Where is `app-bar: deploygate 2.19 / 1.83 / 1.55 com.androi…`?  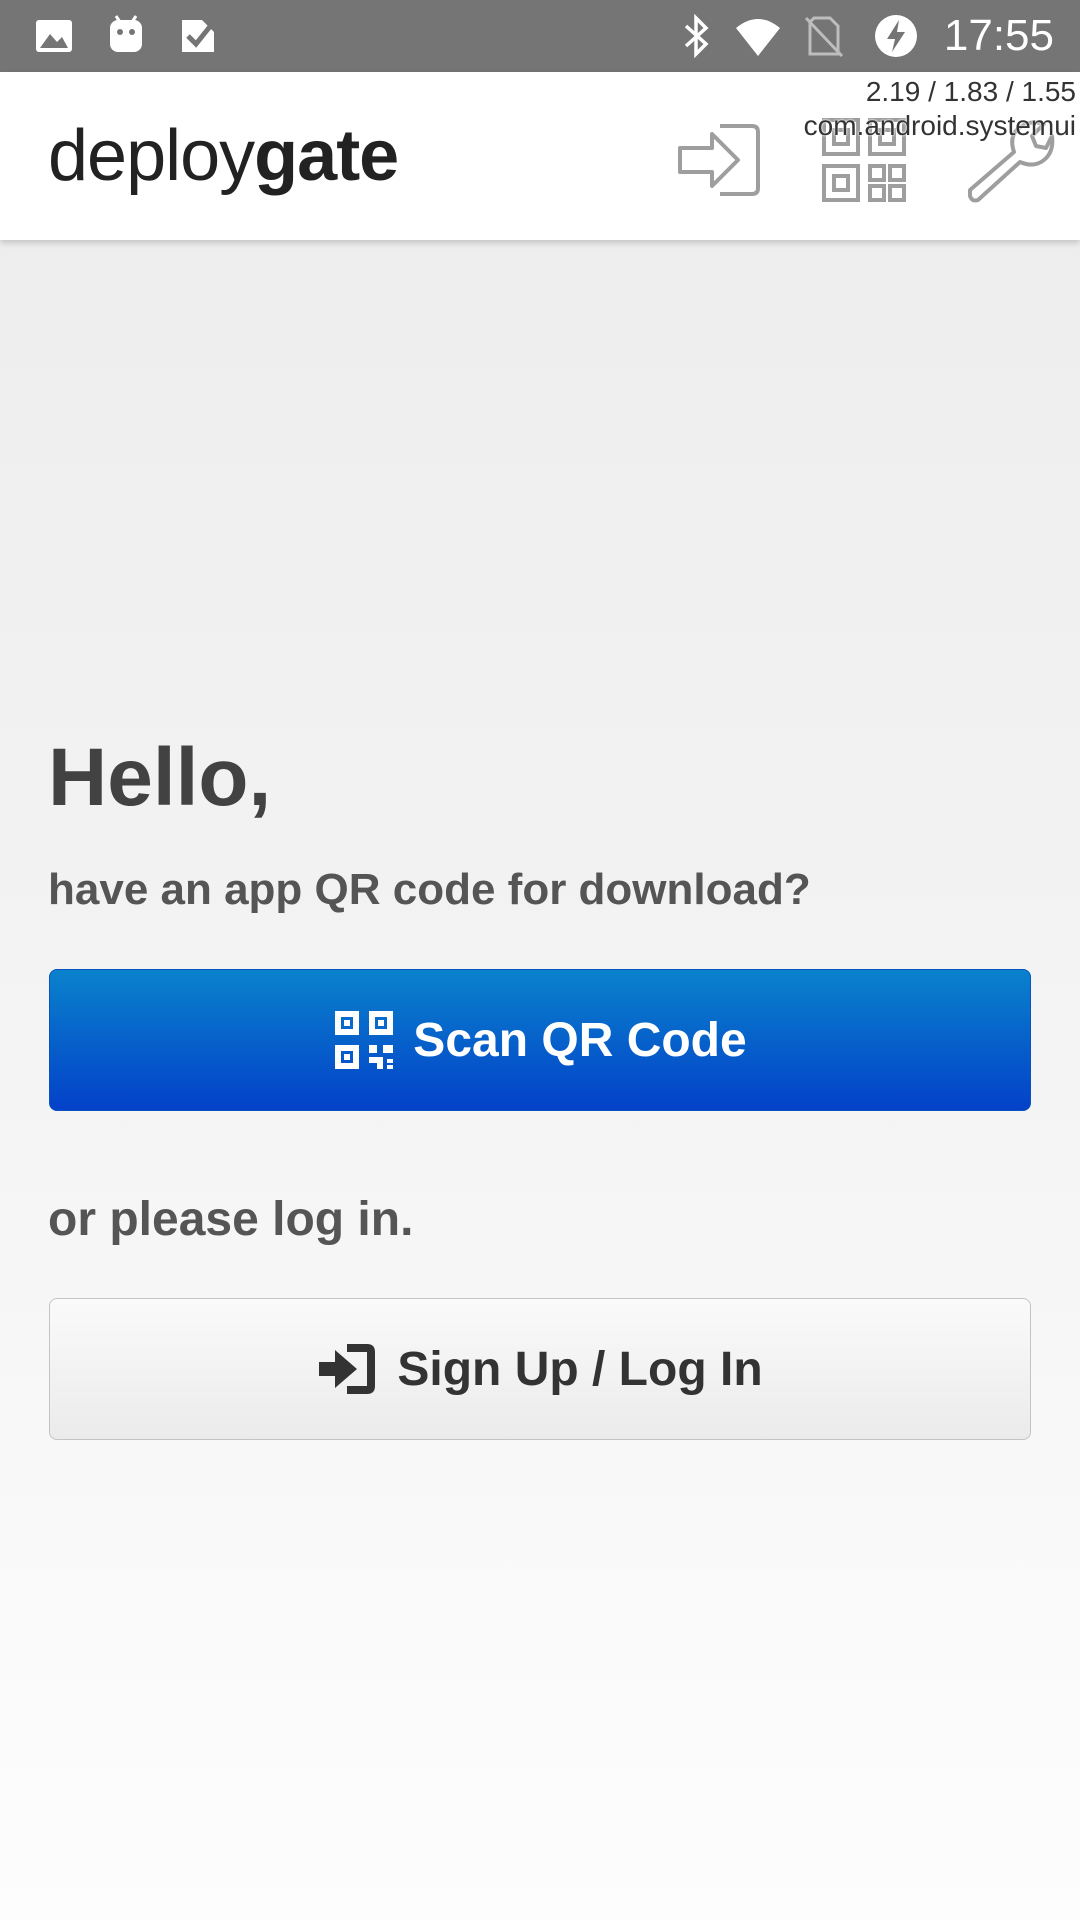
app-bar: deploygate 2.19 / 1.83 / 1.55 com.androi… is located at coordinates (540, 156).